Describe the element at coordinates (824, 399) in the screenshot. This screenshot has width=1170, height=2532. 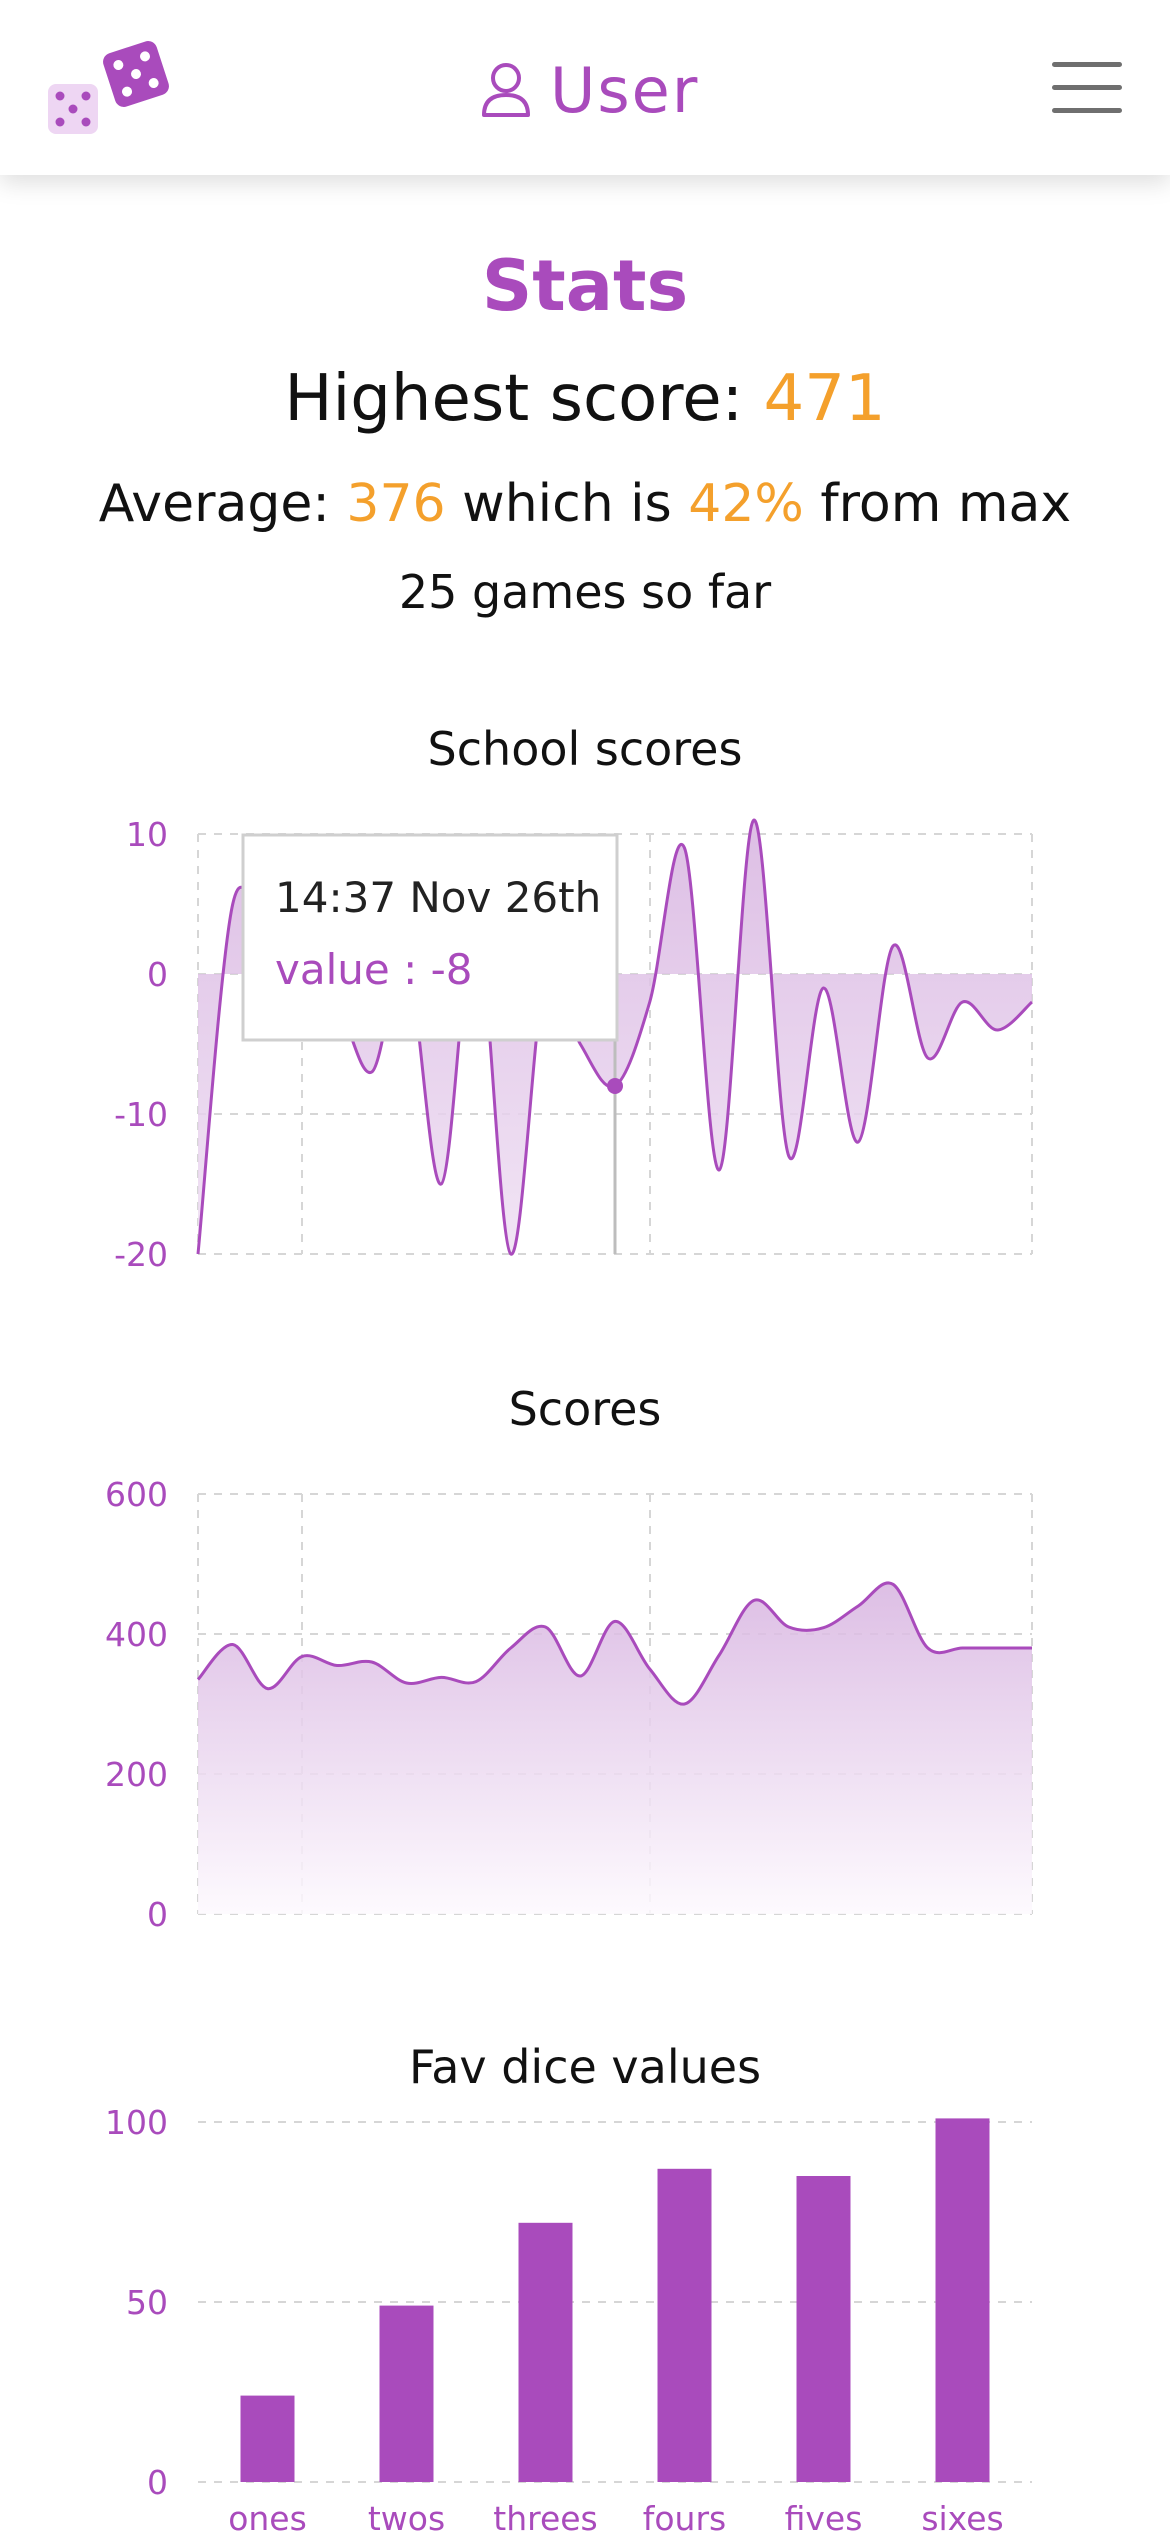
I see `highest-score-value: 471` at that location.